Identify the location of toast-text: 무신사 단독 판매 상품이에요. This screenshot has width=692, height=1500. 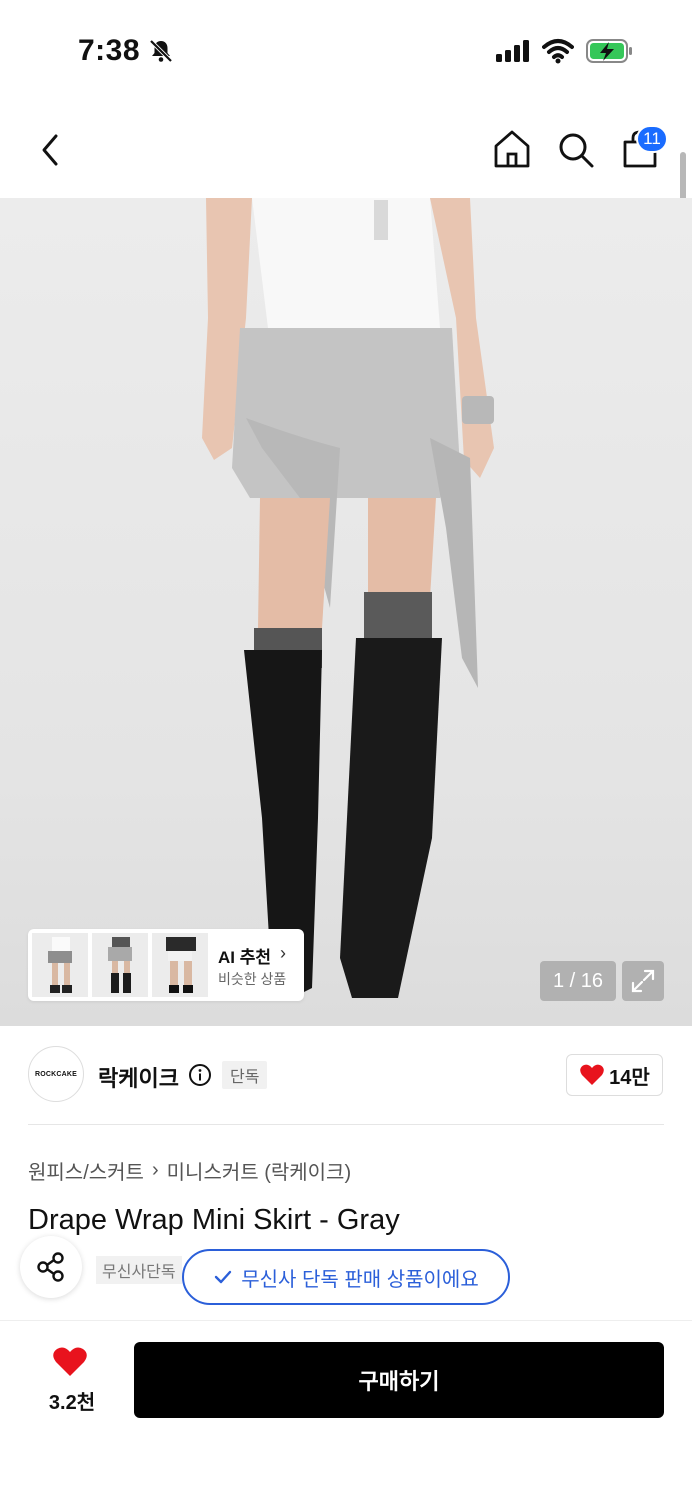
(360, 1279).